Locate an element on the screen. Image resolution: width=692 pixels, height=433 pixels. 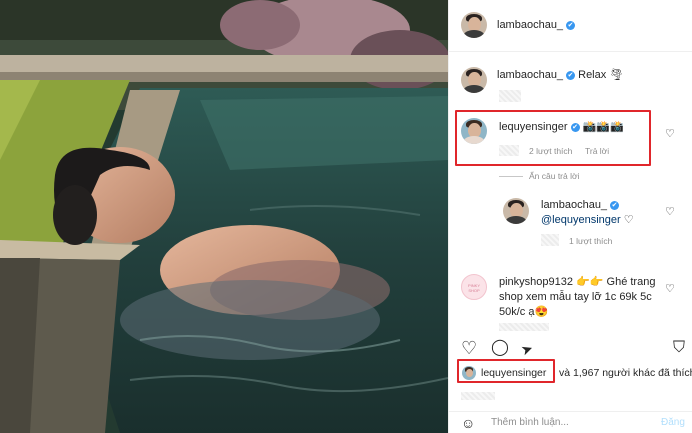
caption: lambaochau_ ✔ Relax 🌪 is located at coordinates (560, 75).